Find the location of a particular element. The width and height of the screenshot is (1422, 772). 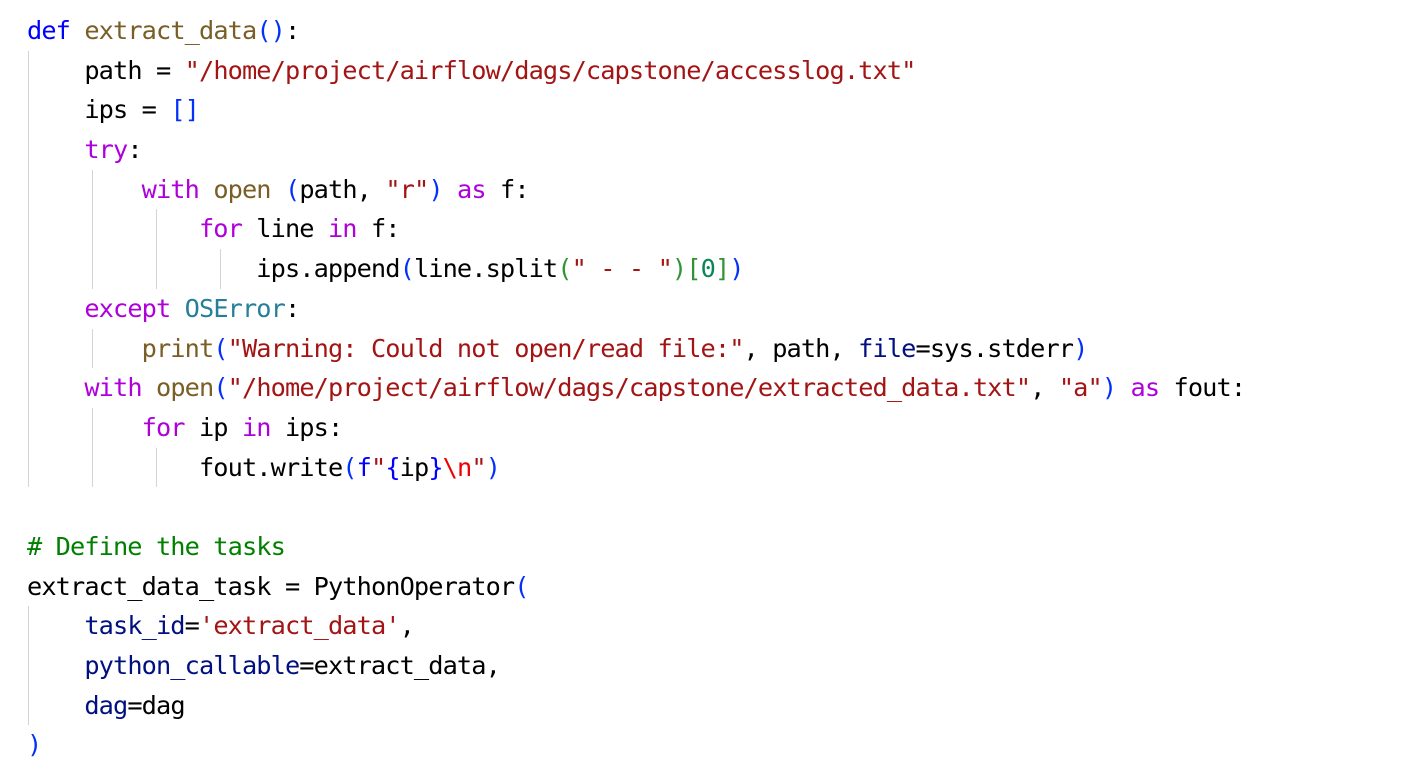

code-token: extract_data is located at coordinates (170, 30).